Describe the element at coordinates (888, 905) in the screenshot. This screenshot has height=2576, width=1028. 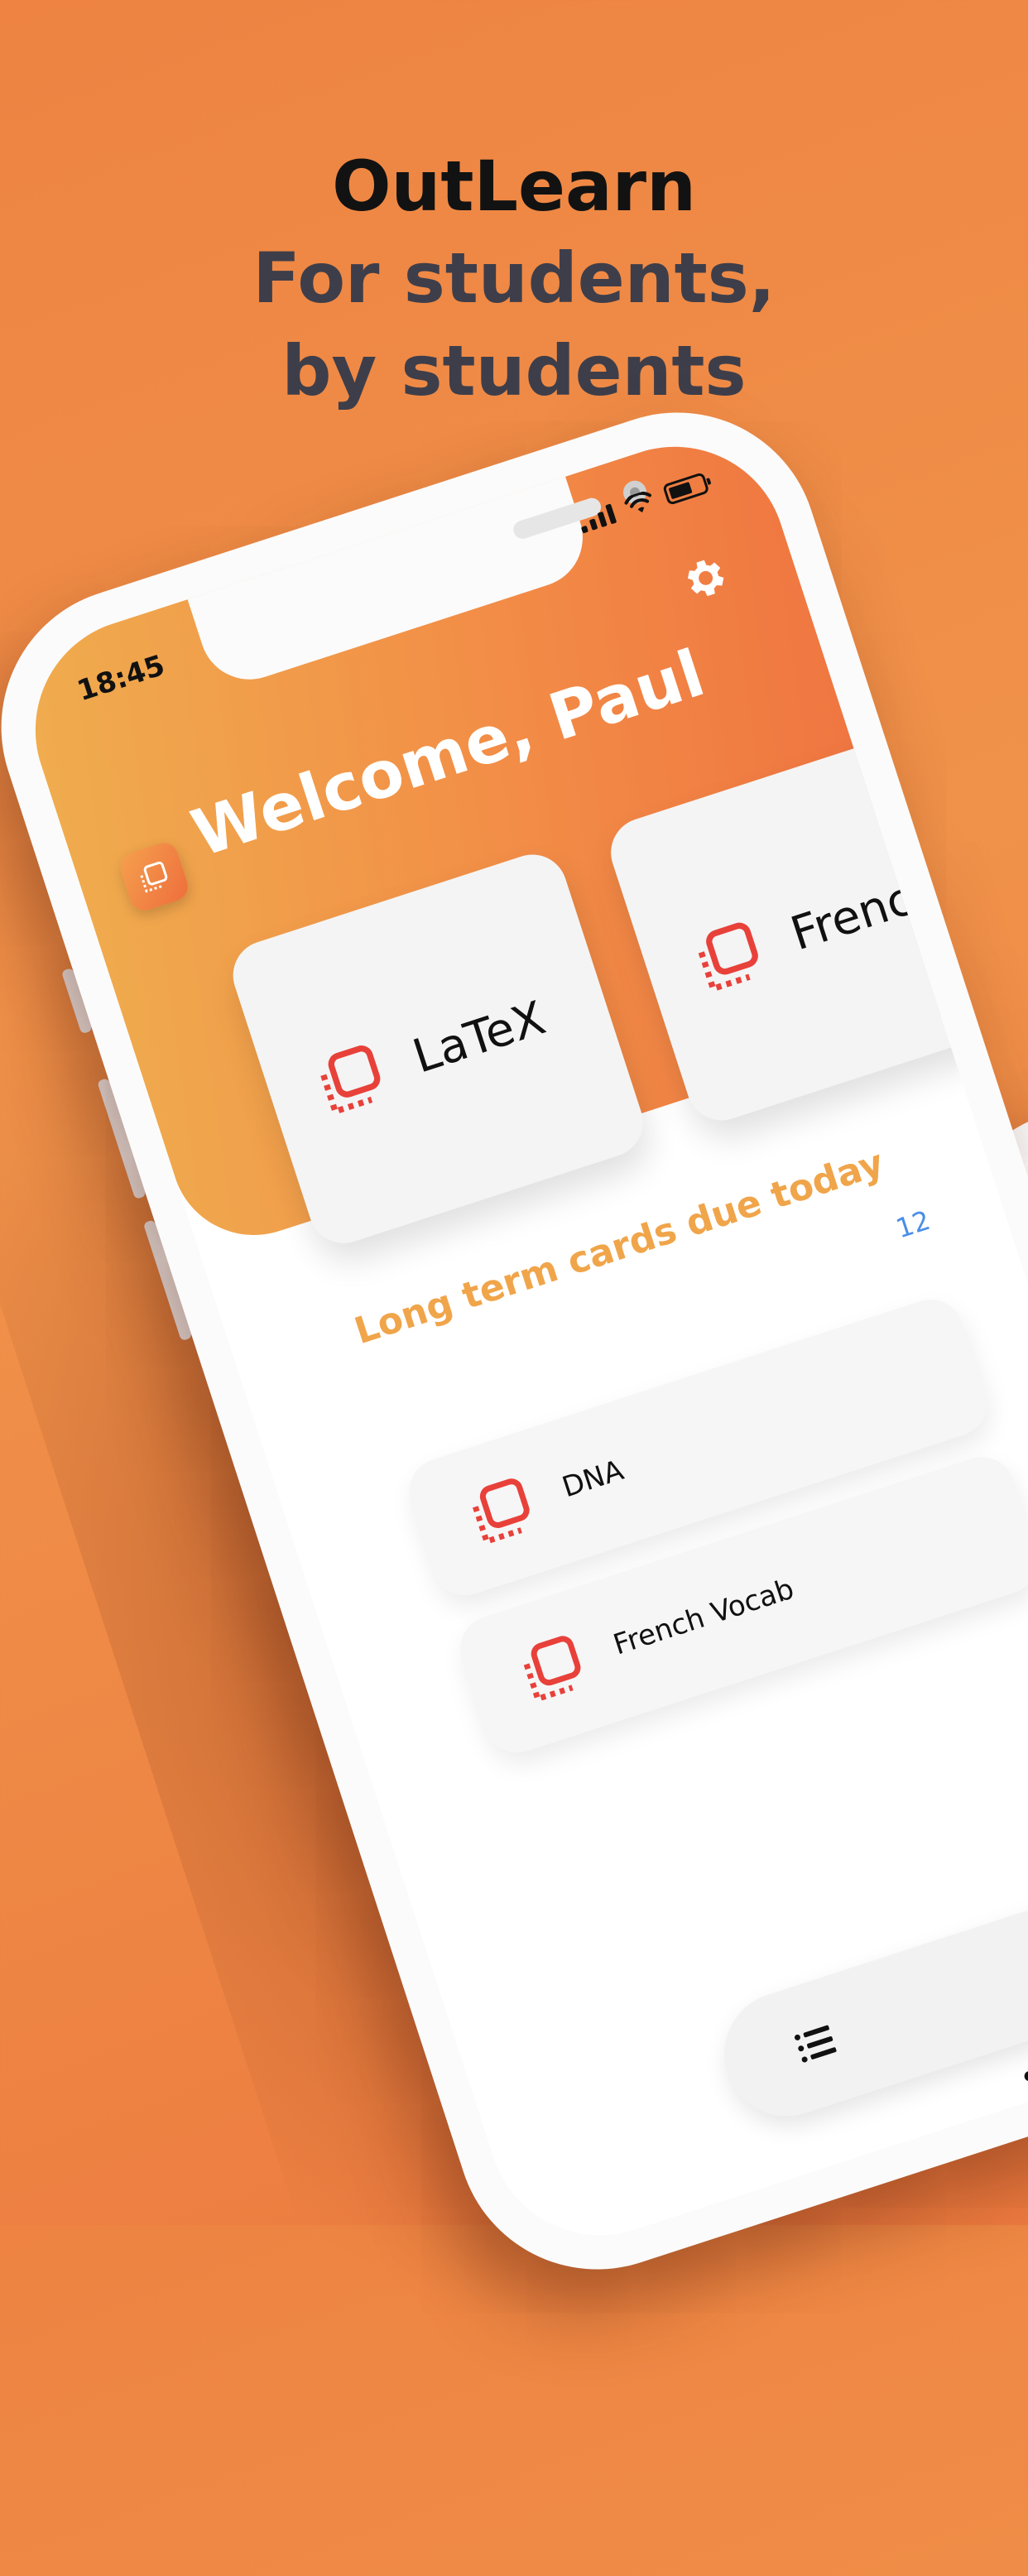
I see `deck-title: French V` at that location.